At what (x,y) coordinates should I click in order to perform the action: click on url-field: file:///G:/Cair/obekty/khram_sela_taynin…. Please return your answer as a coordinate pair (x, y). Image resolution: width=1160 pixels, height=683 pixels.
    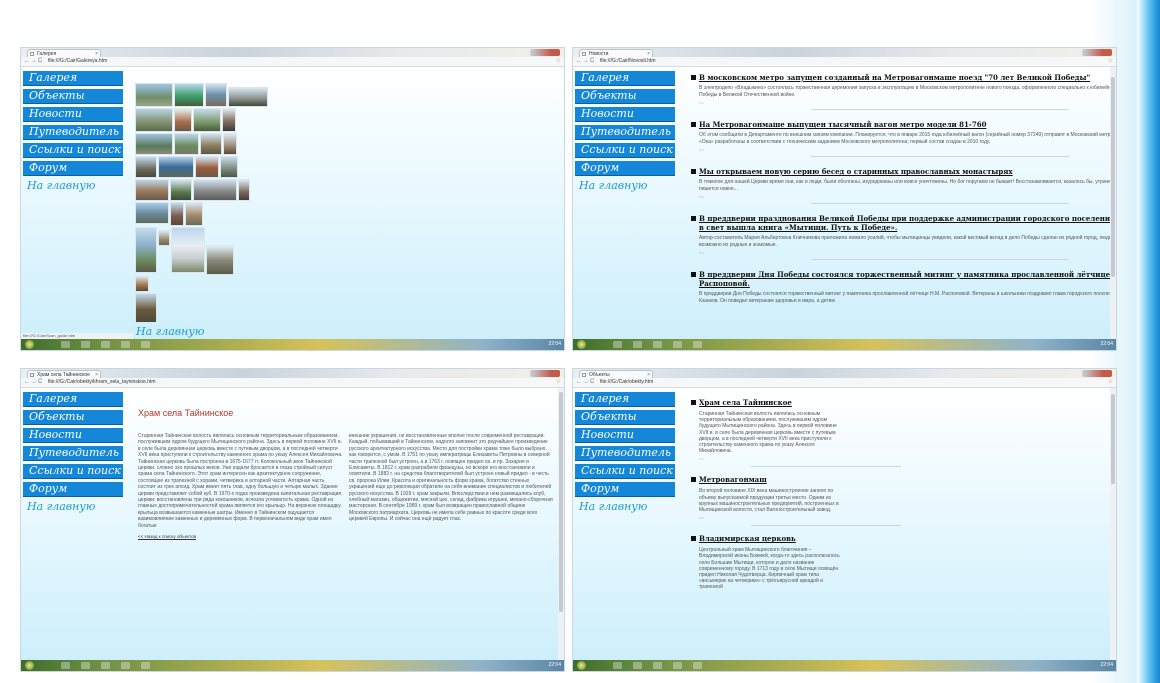
    Looking at the image, I should click on (294, 382).